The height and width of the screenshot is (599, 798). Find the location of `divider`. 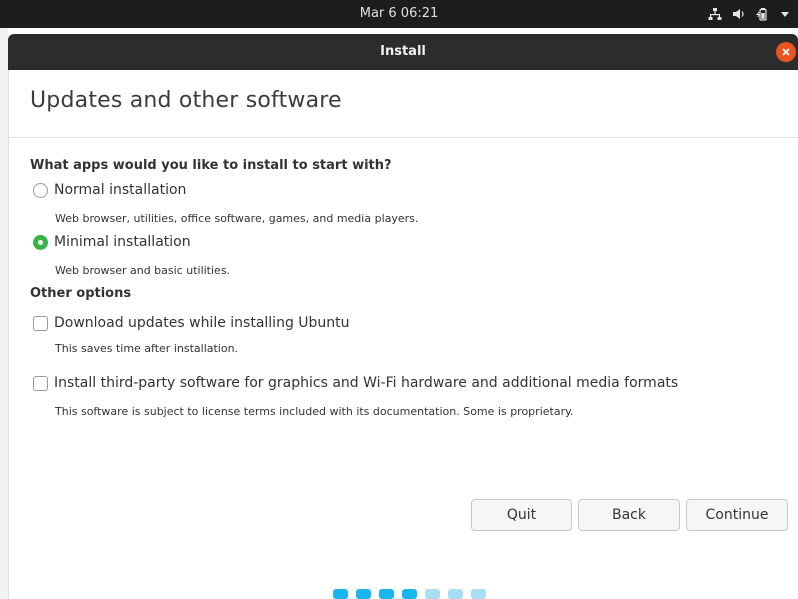

divider is located at coordinates (403, 137).